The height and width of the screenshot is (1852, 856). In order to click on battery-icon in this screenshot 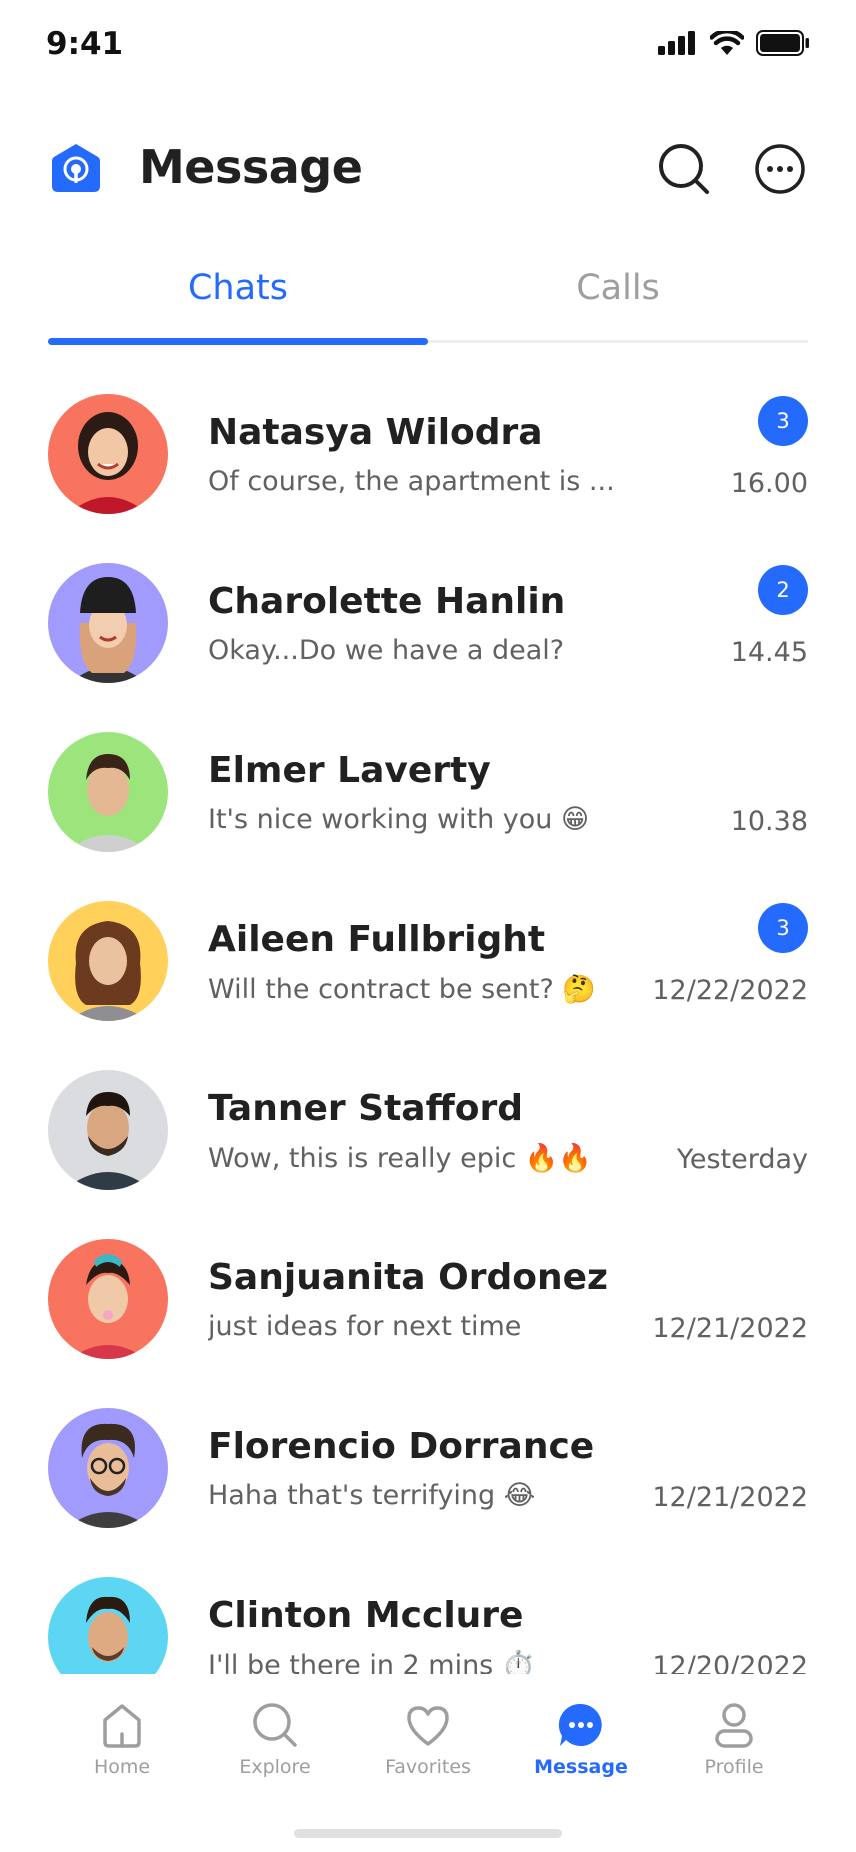, I will do `click(782, 43)`.